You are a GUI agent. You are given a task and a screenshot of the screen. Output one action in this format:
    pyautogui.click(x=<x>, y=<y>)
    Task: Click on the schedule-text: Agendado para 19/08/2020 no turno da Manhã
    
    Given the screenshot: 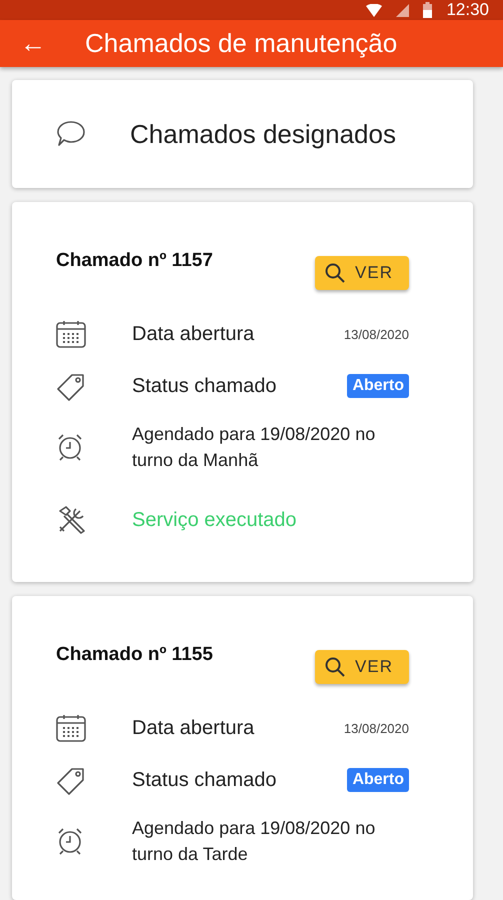 What is the action you would take?
    pyautogui.click(x=254, y=447)
    